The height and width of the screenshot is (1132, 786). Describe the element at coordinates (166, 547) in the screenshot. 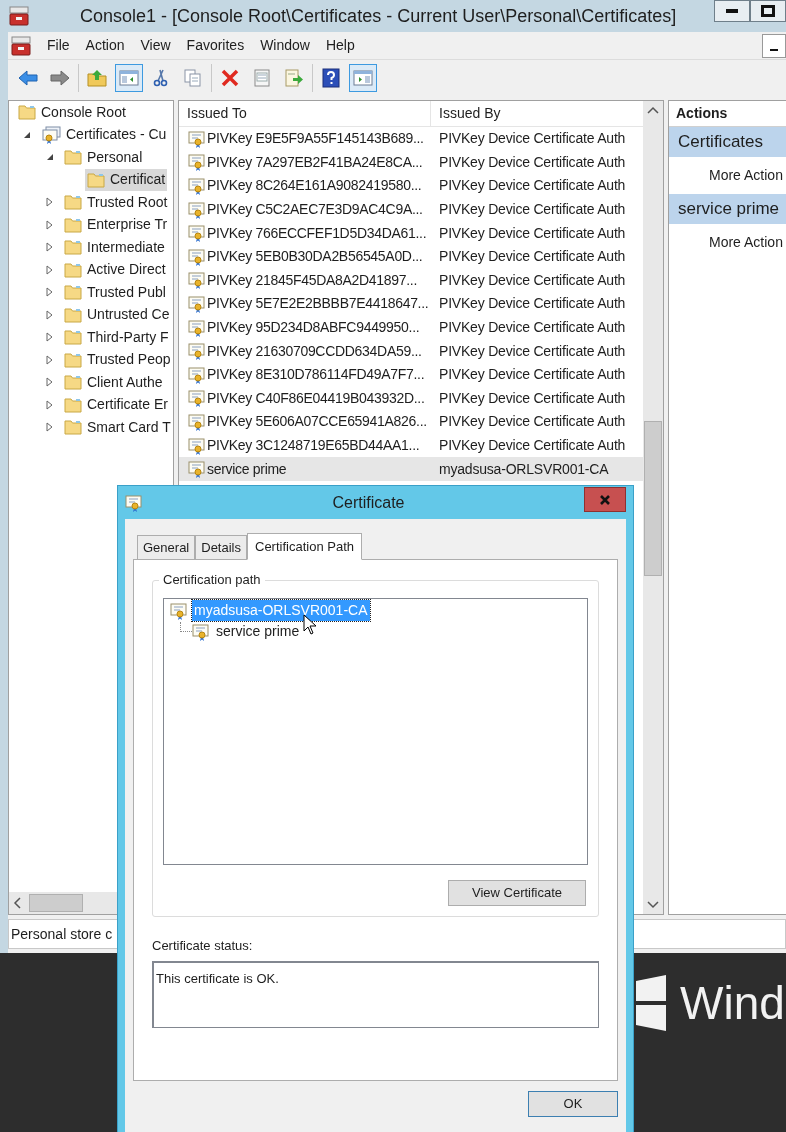

I see `dialog-tab: General` at that location.